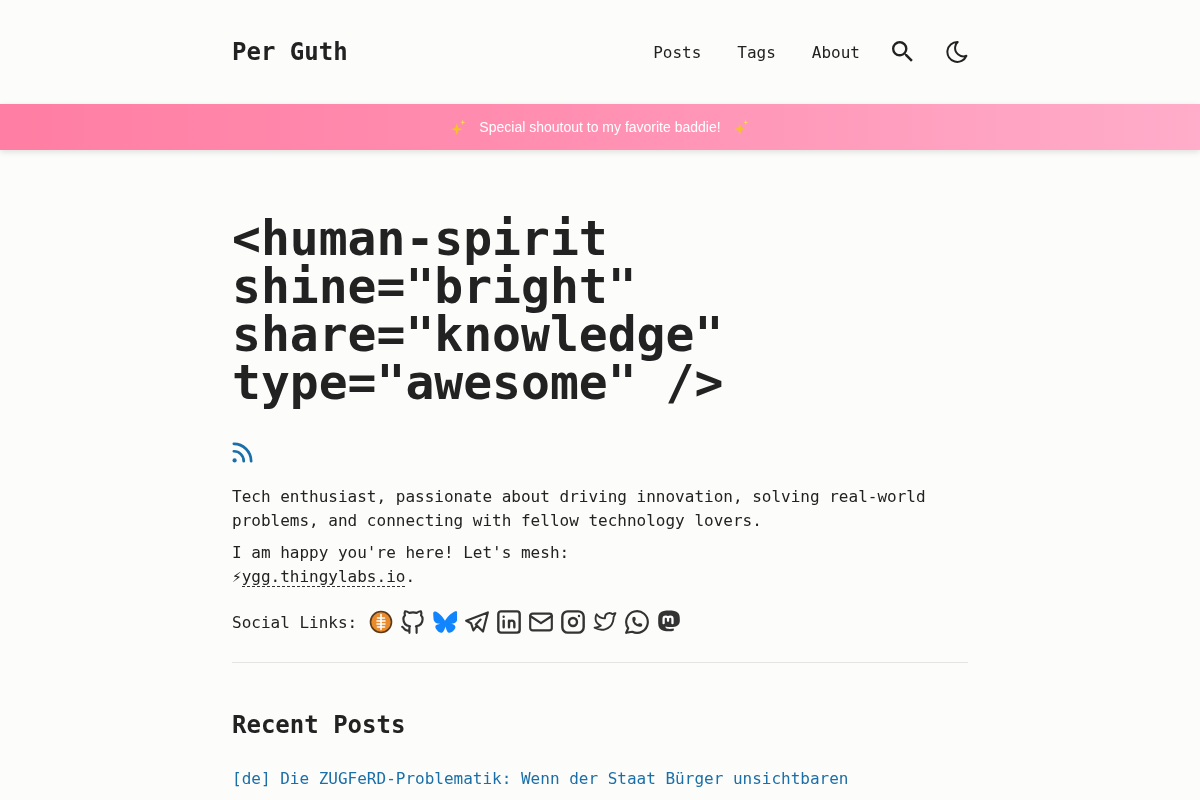 This screenshot has height=800, width=1200. Describe the element at coordinates (677, 52) in the screenshot. I see `nav-link: Posts` at that location.